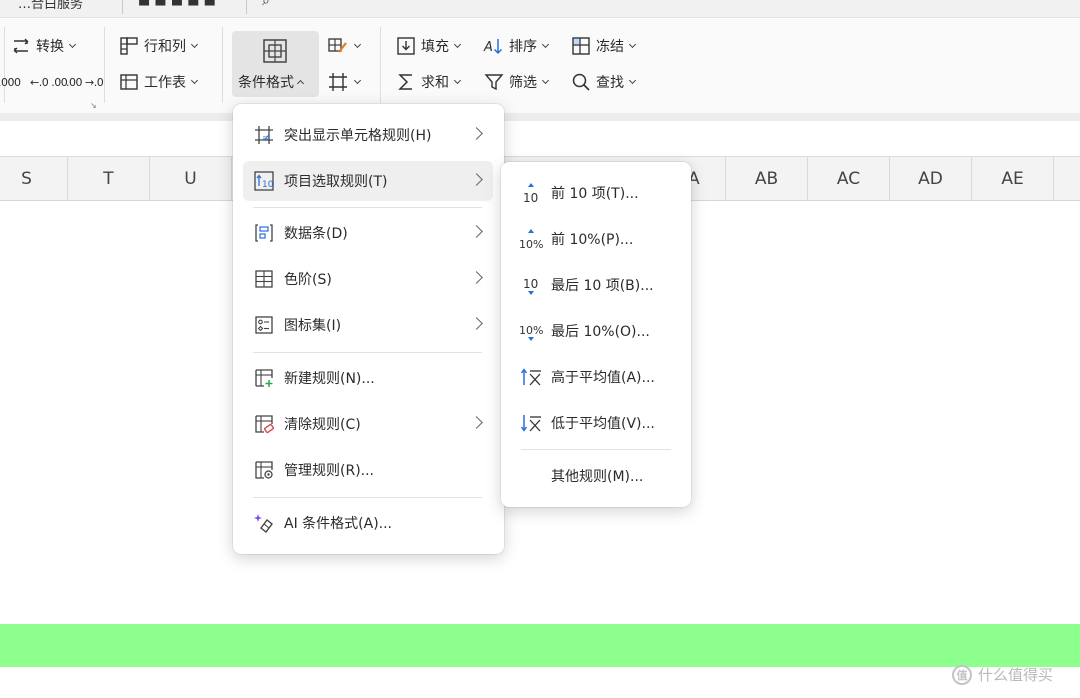 The width and height of the screenshot is (1080, 698). Describe the element at coordinates (21, 46) in the screenshot. I see `convert-icon` at that location.